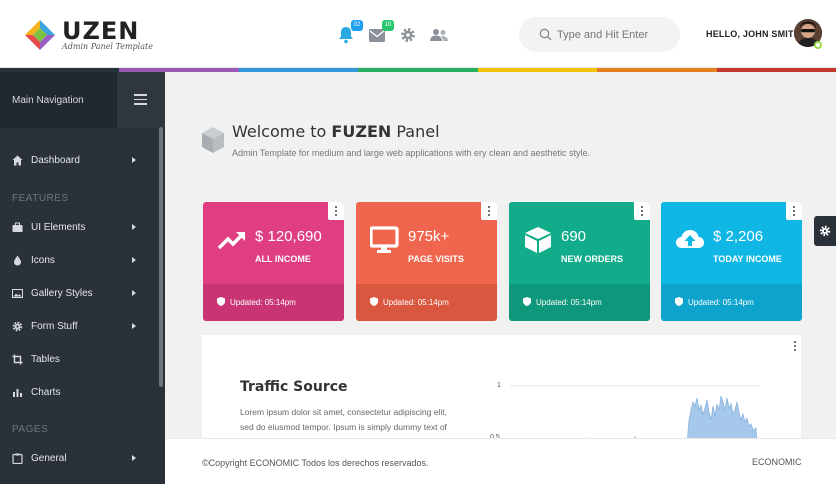  I want to click on clipboard-icon, so click(17, 458).